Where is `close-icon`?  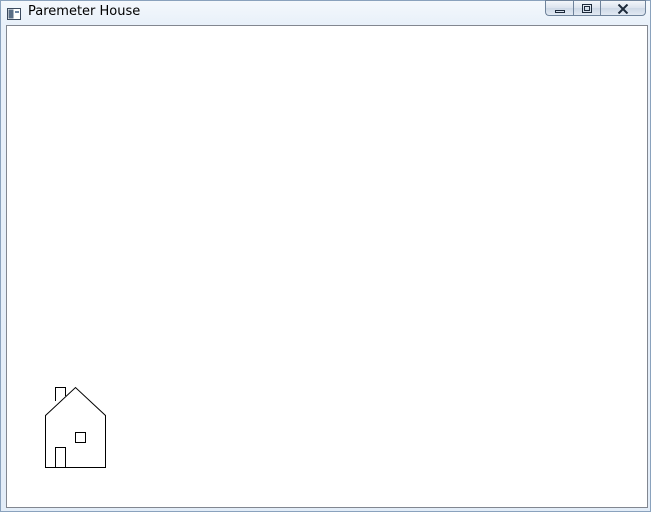
close-icon is located at coordinates (623, 9).